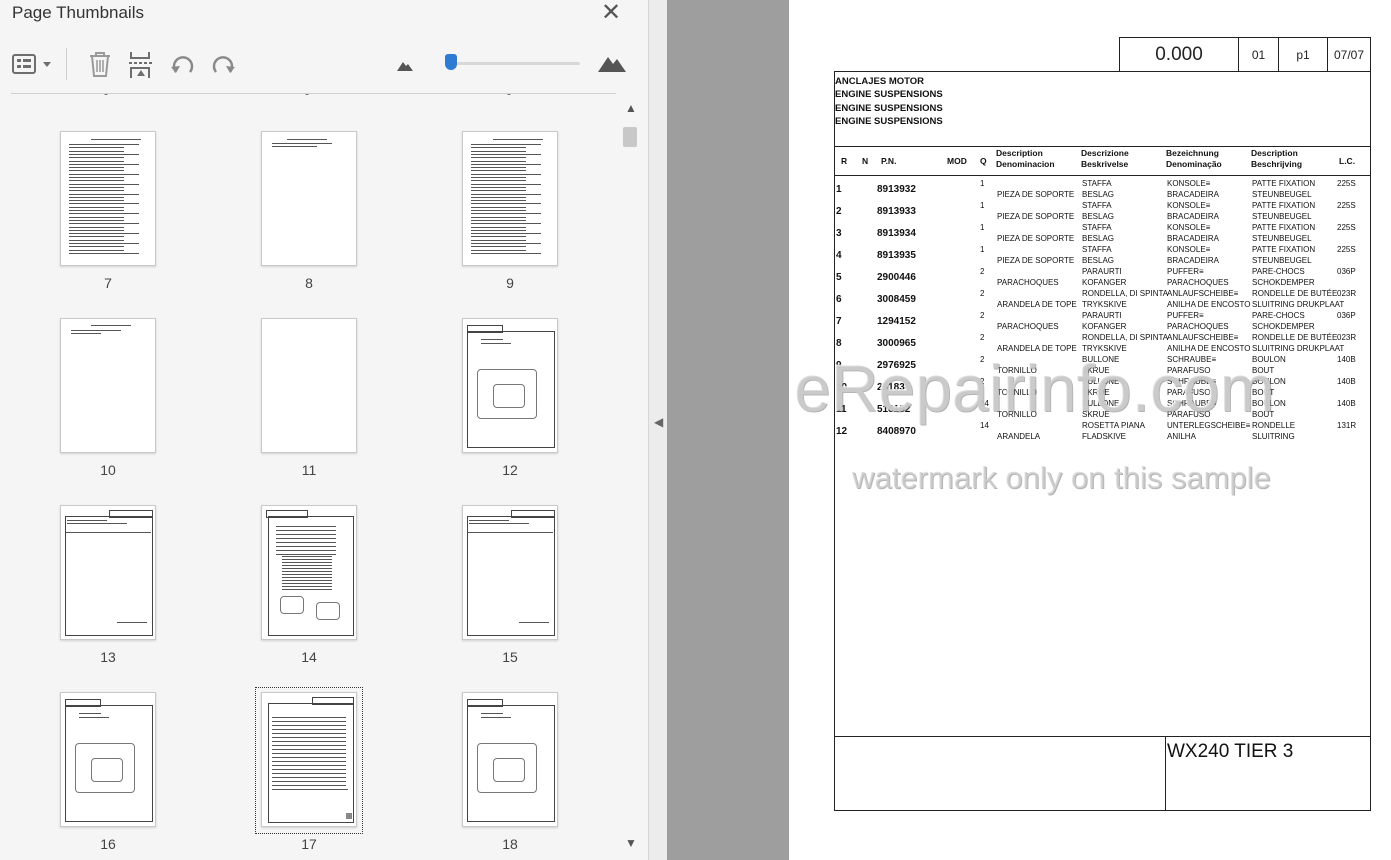 This screenshot has width=1391, height=860. Describe the element at coordinates (34, 67) in the screenshot. I see `options-menu-icon` at that location.